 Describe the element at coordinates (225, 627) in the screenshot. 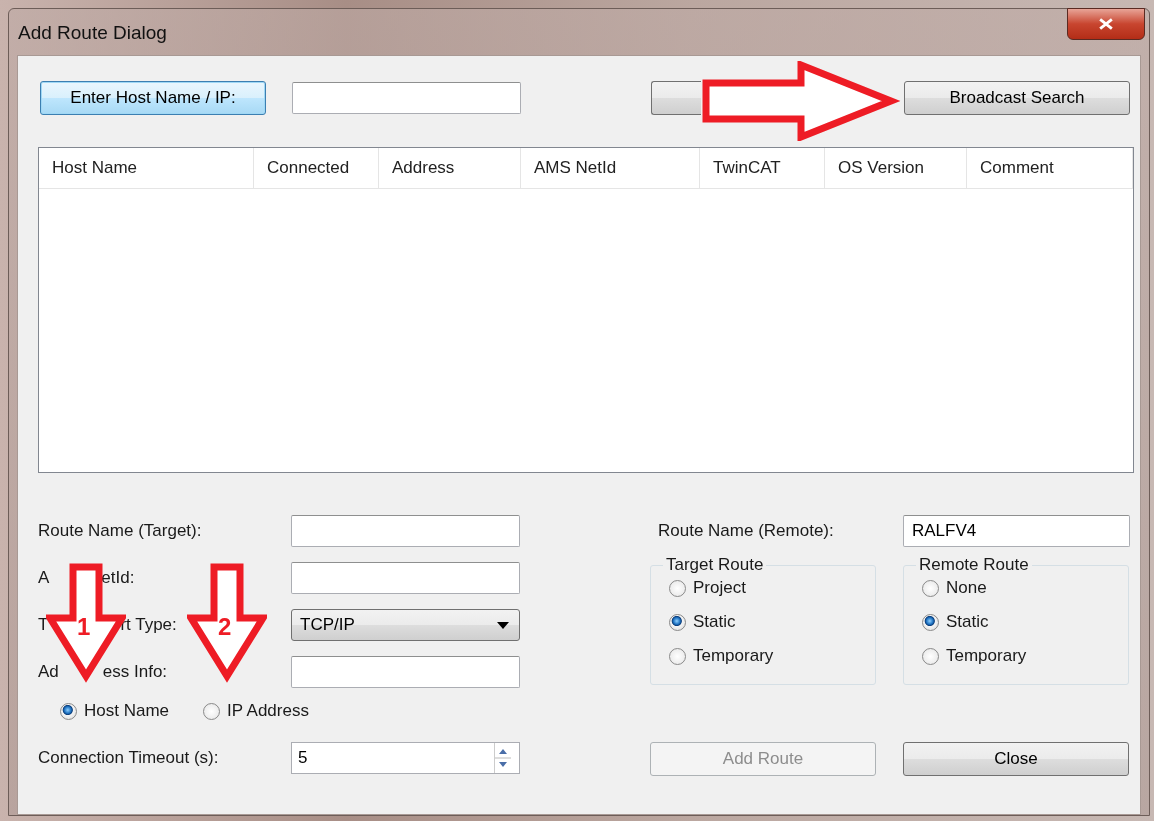

I see `arrow-number: 2` at that location.